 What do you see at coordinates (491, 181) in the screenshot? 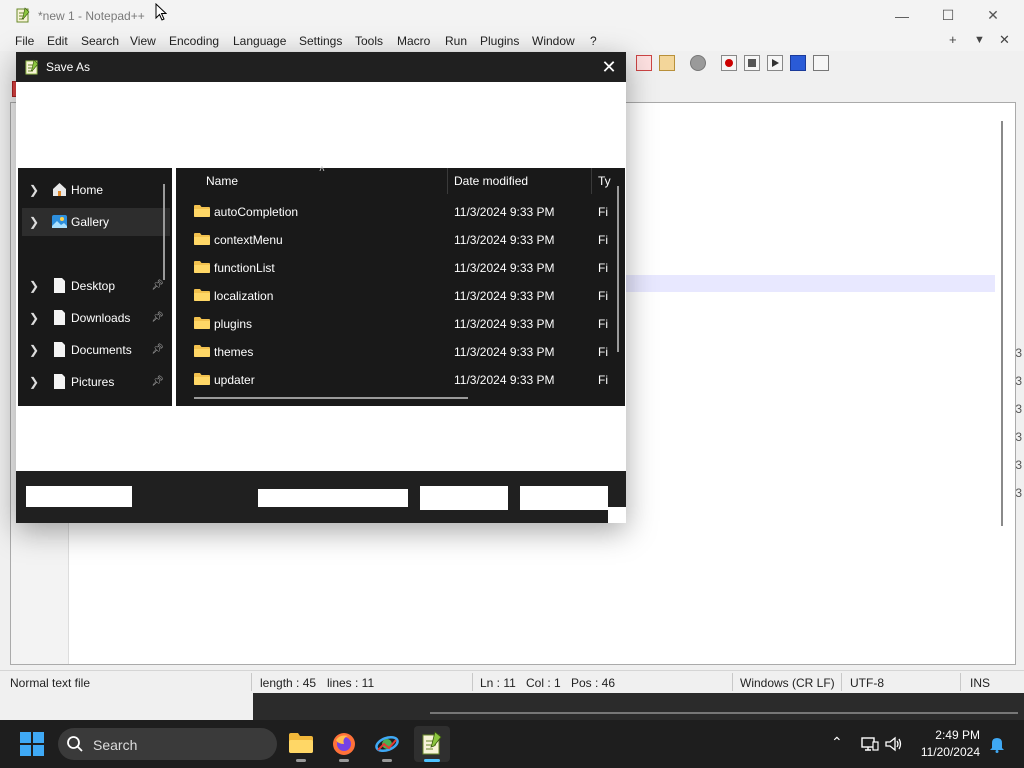
I see `column-header-date: Date modified` at bounding box center [491, 181].